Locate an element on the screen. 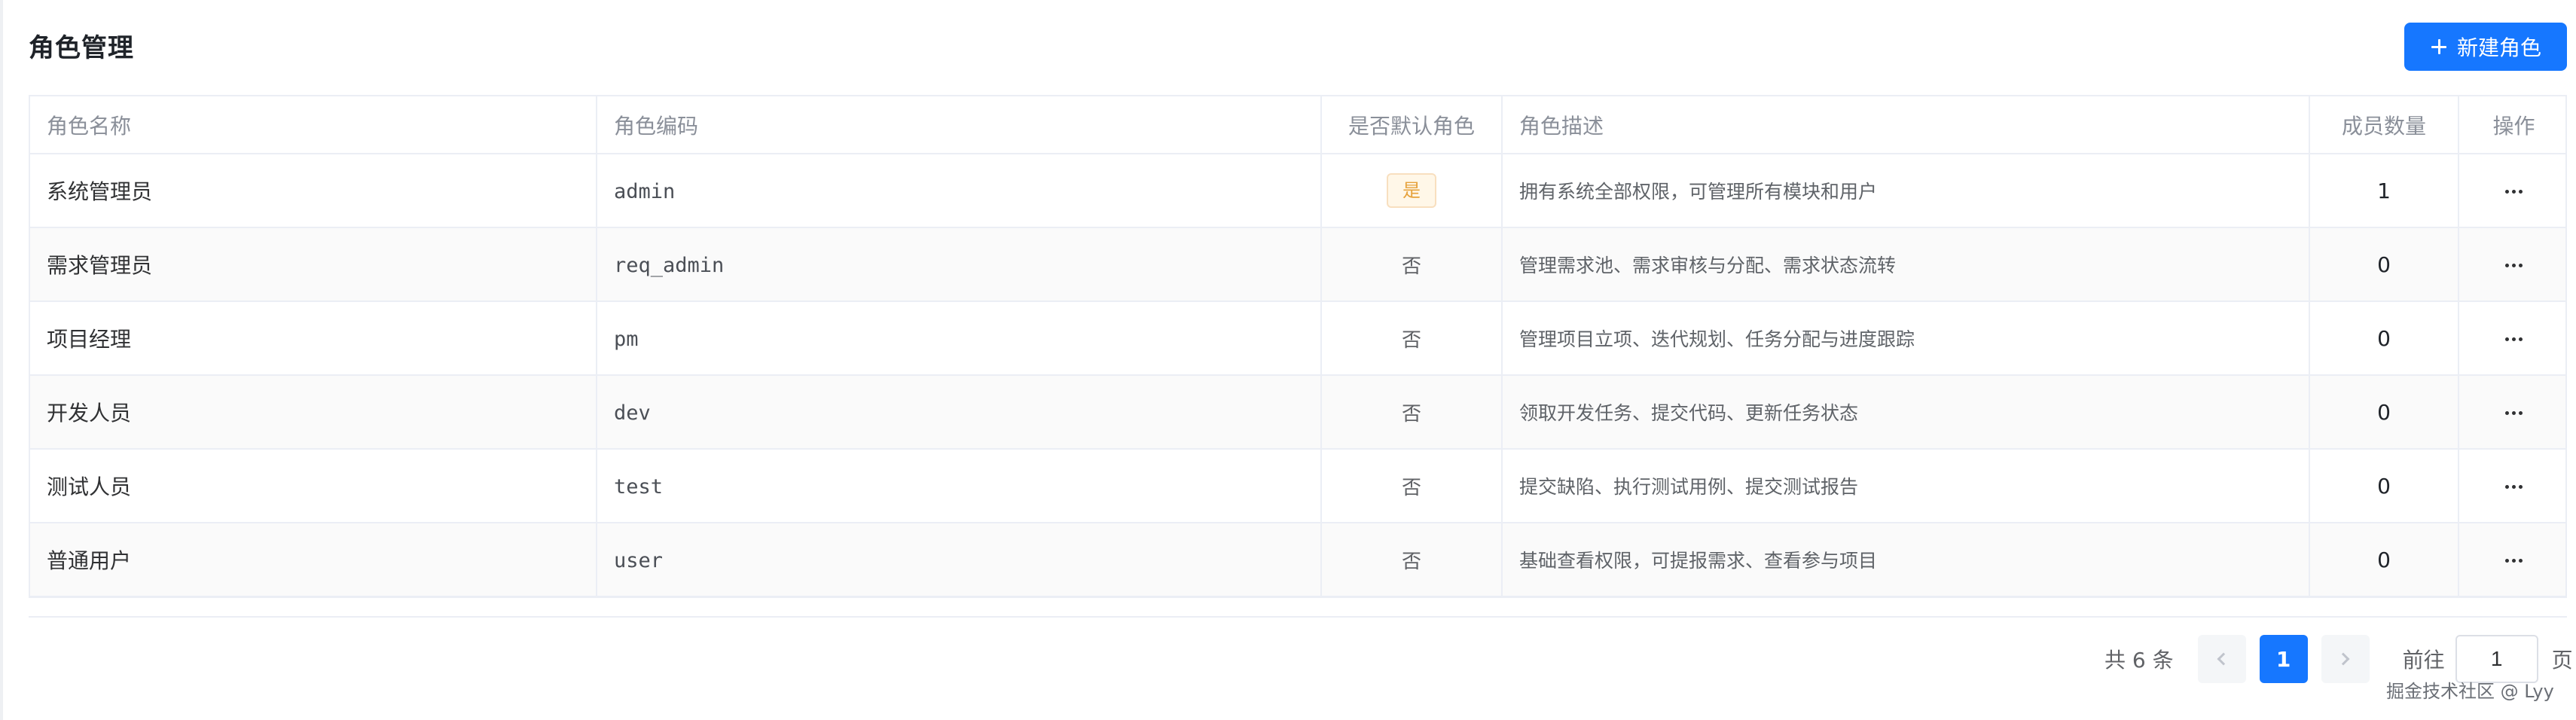  role-code-cell: user is located at coordinates (960, 559).